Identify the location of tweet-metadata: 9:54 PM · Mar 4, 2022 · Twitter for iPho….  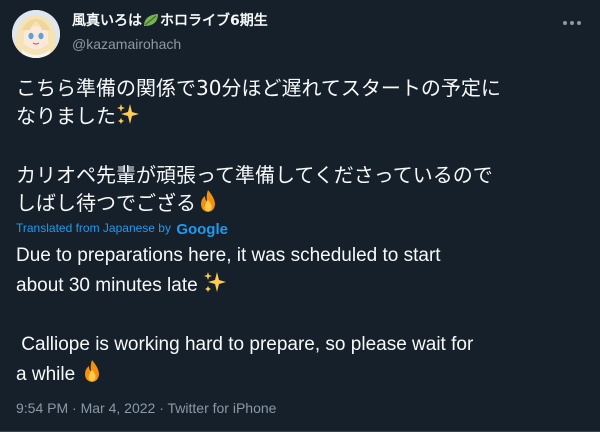
(146, 408).